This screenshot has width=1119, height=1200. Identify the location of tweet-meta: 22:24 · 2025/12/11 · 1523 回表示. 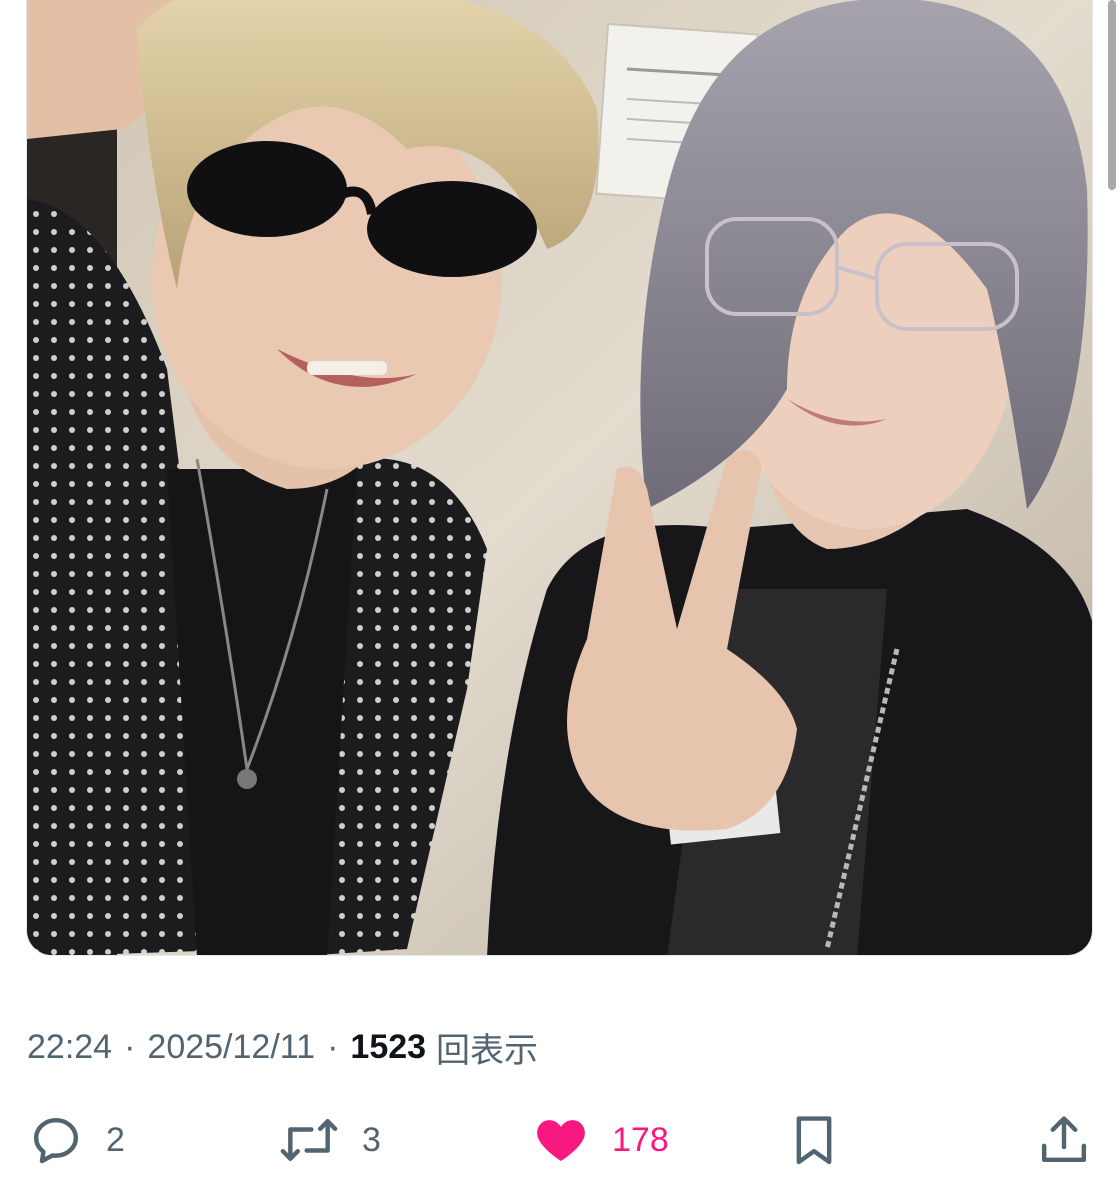
(282, 1047).